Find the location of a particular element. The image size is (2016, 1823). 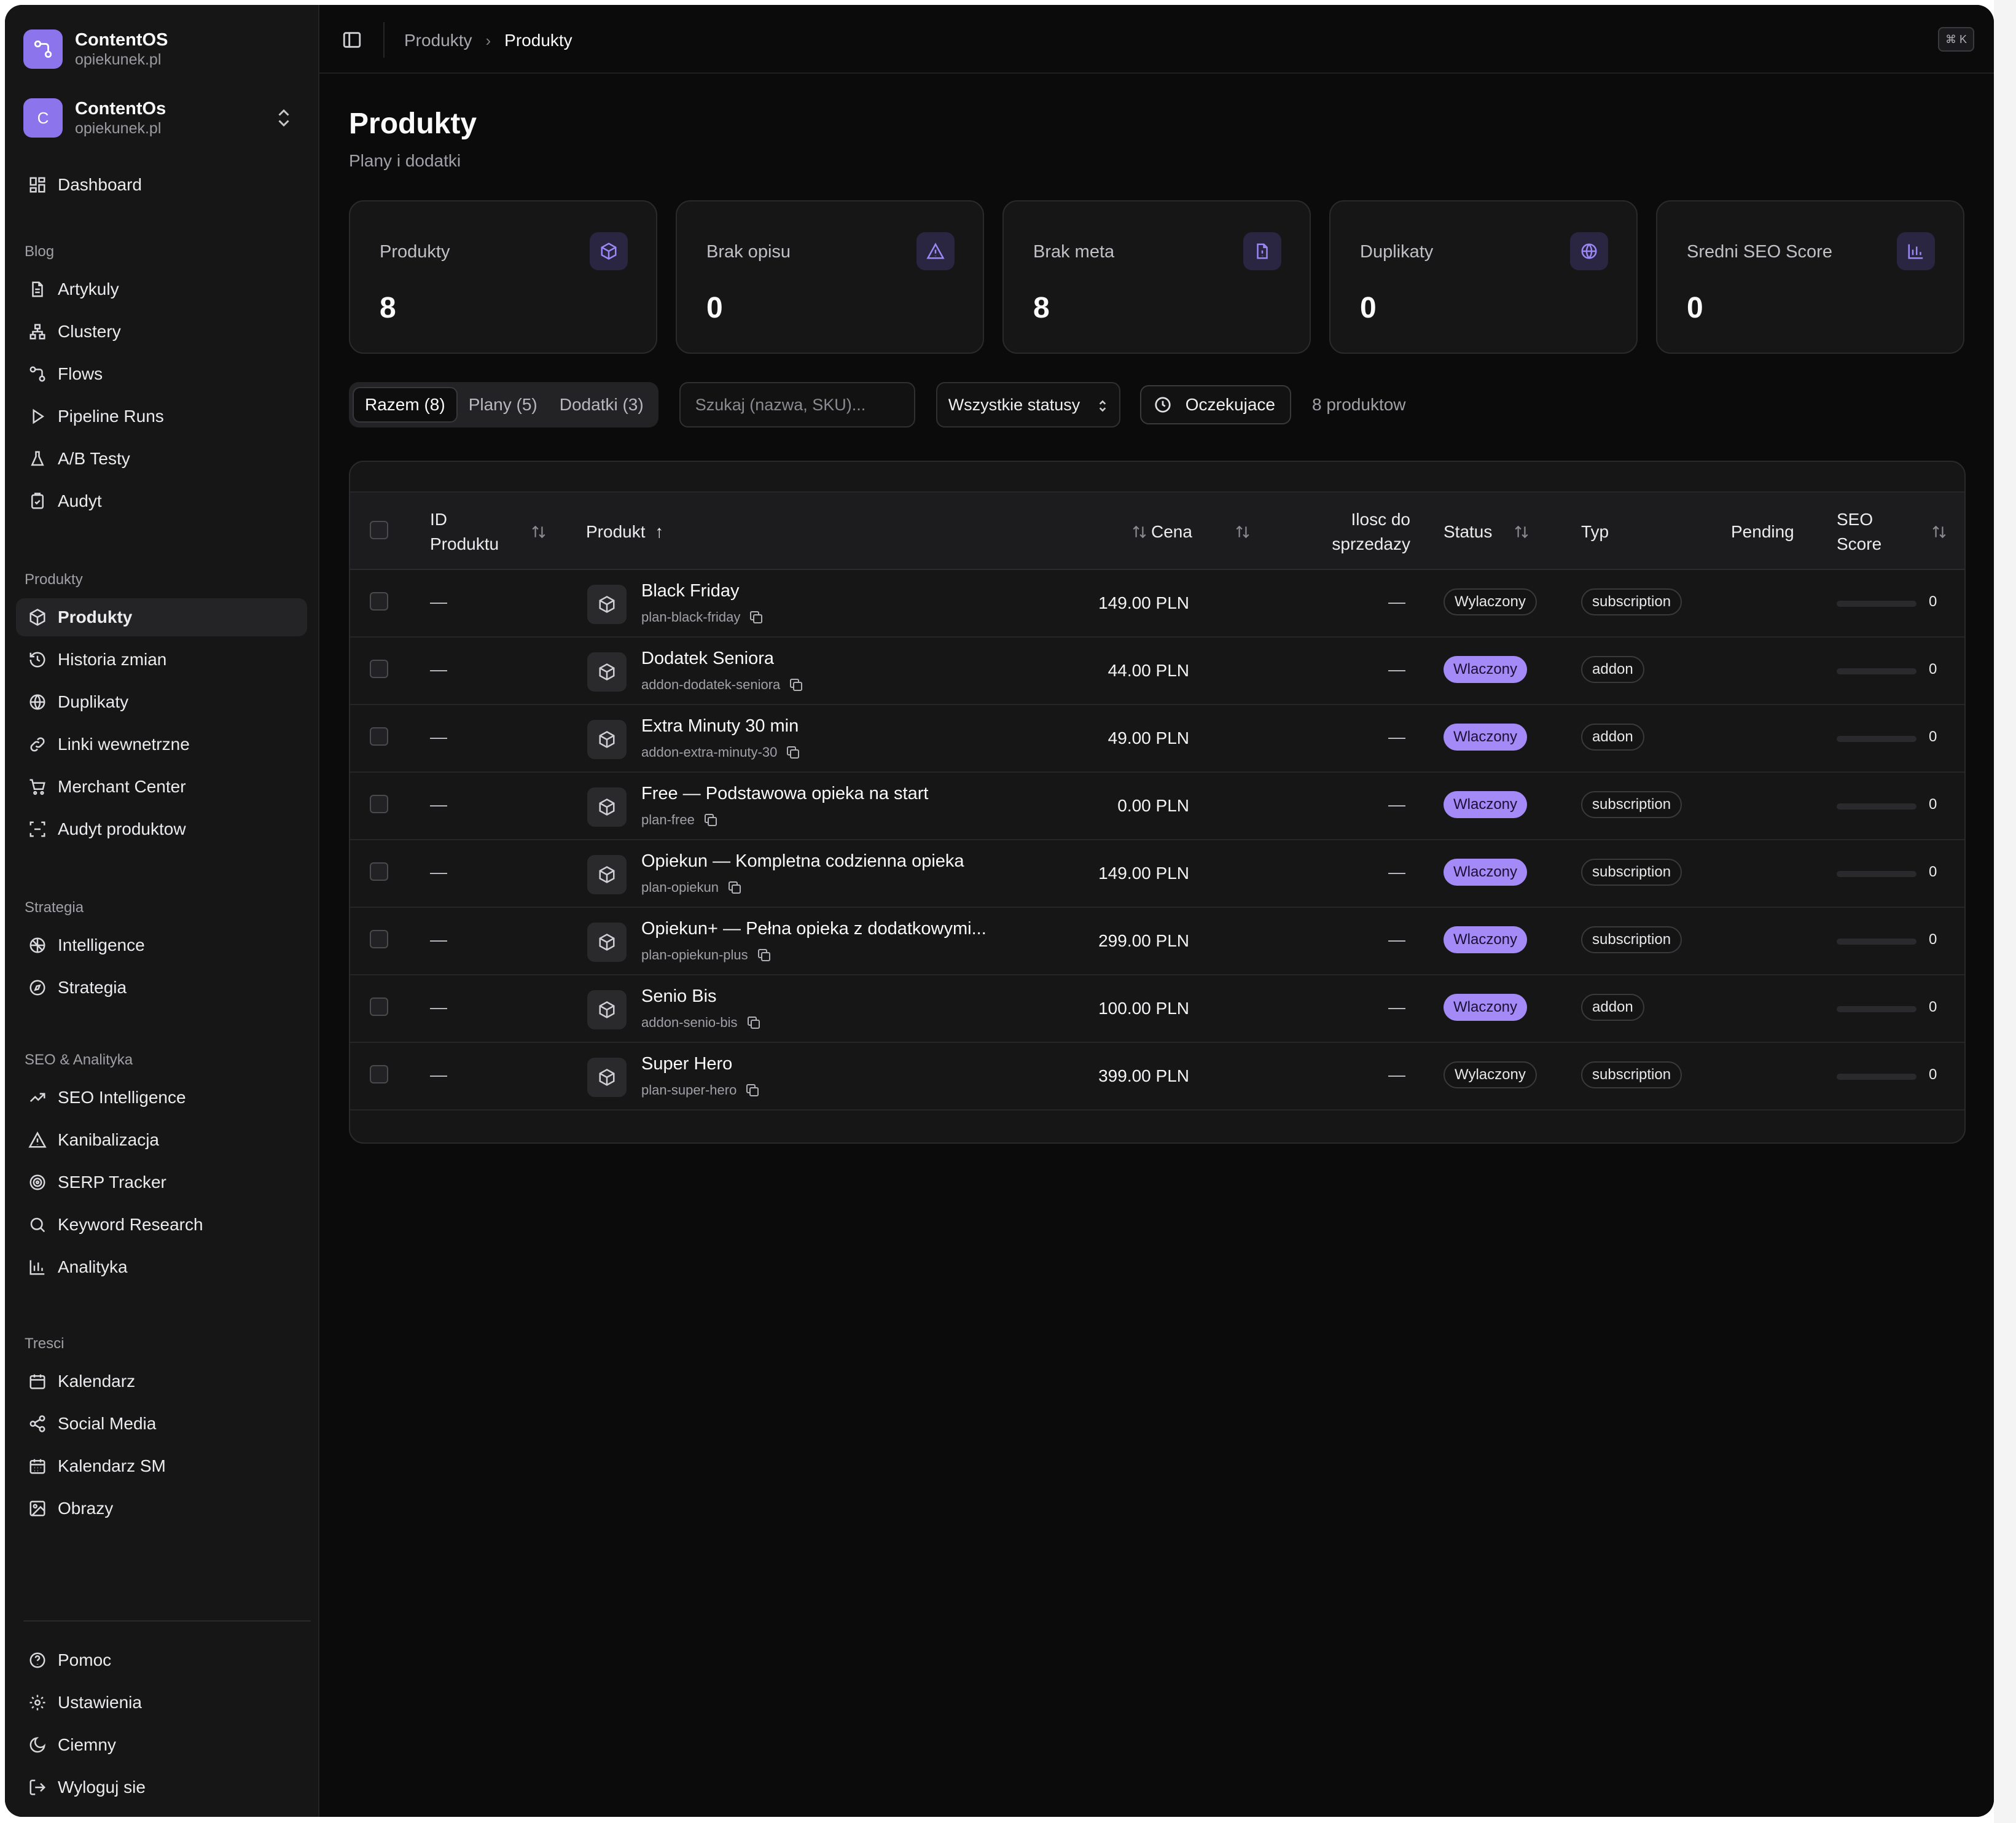

product-name: Super Hero is located at coordinates (687, 1064).